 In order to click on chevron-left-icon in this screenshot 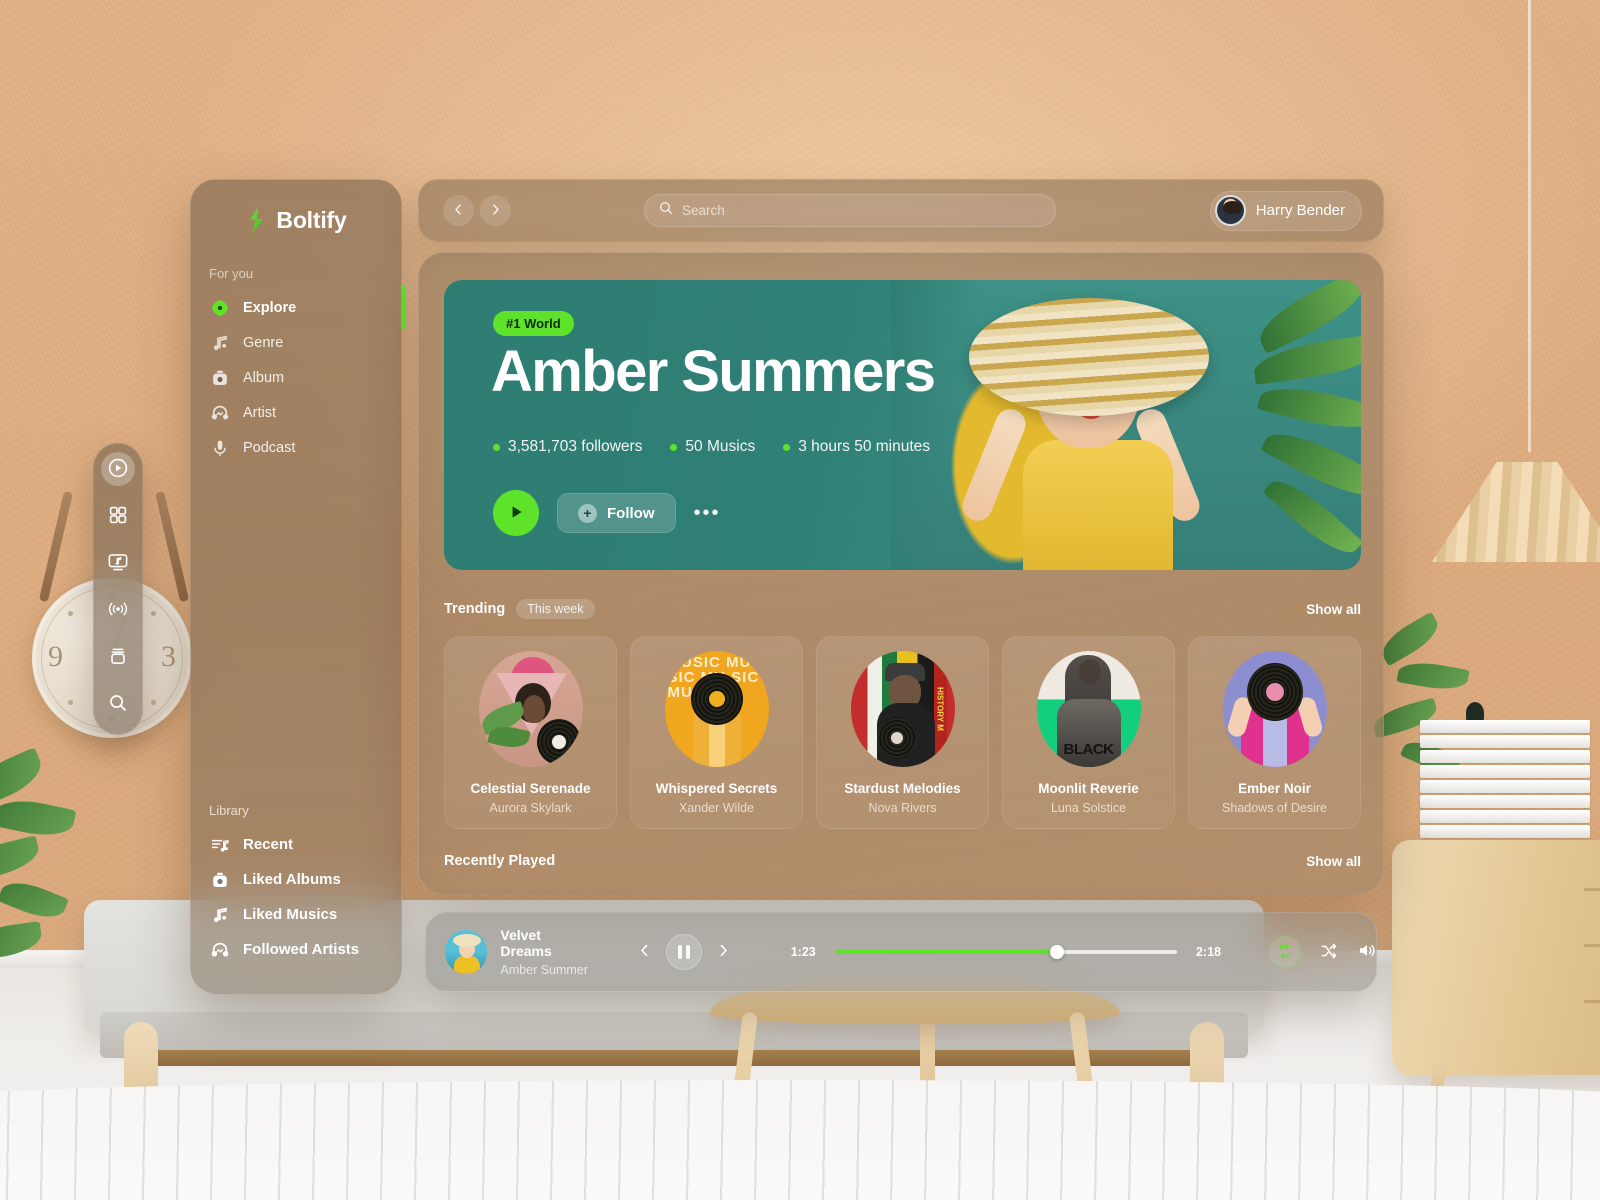, I will do `click(458, 211)`.